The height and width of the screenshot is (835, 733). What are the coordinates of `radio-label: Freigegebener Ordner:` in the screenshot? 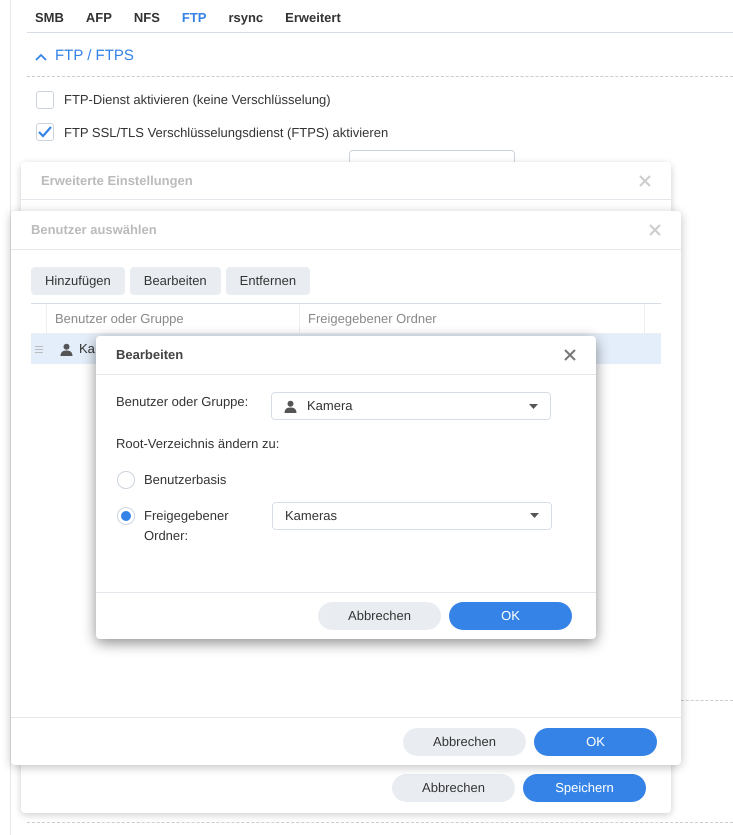 It's located at (187, 525).